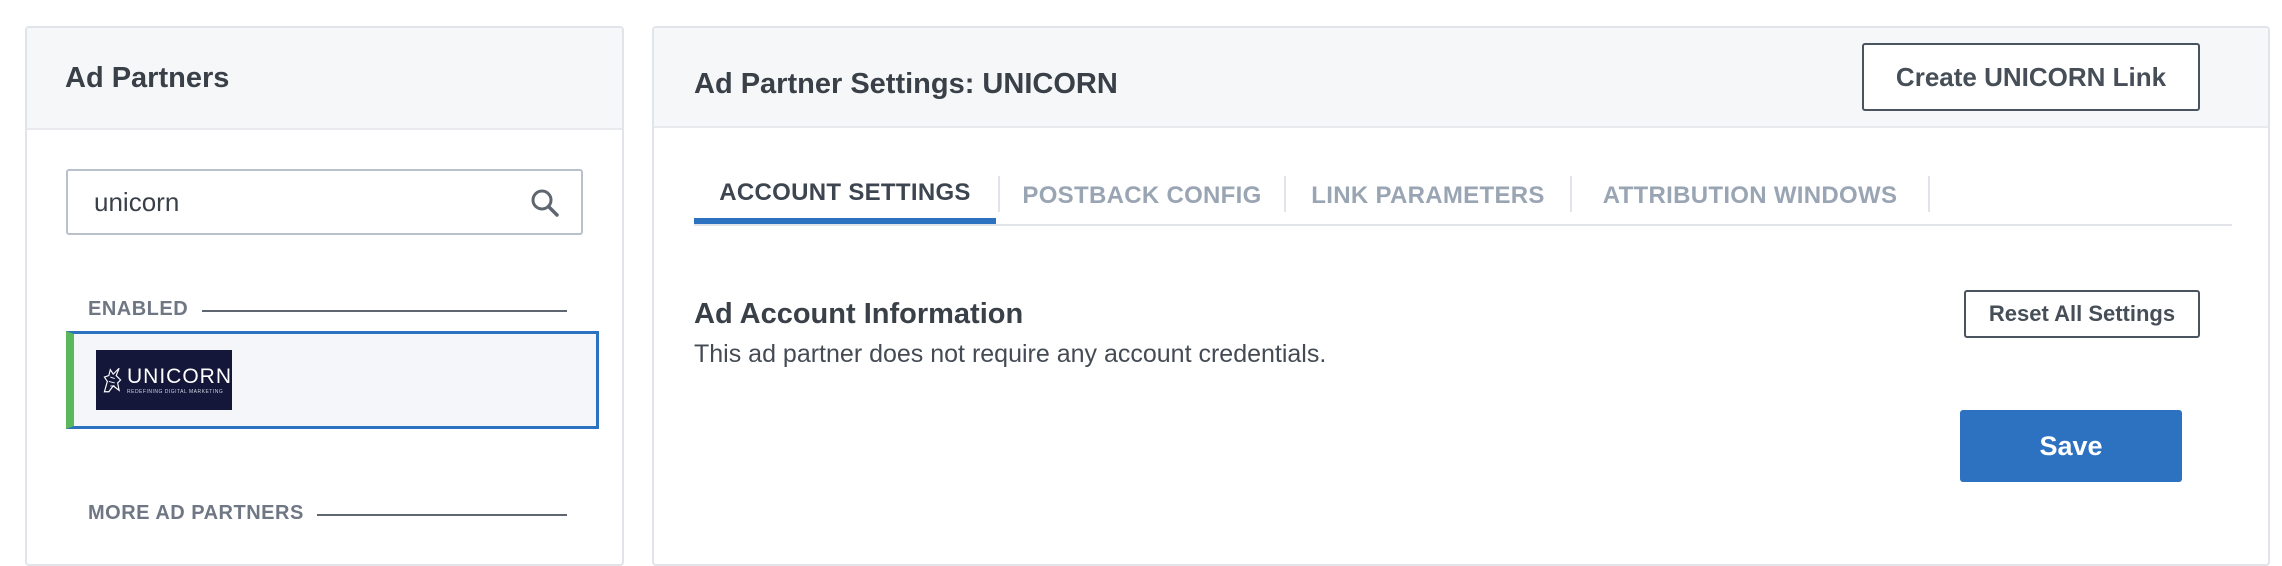 The height and width of the screenshot is (566, 2282). Describe the element at coordinates (845, 196) in the screenshot. I see `tab-account-settings: ACCOUNT SETTINGS` at that location.